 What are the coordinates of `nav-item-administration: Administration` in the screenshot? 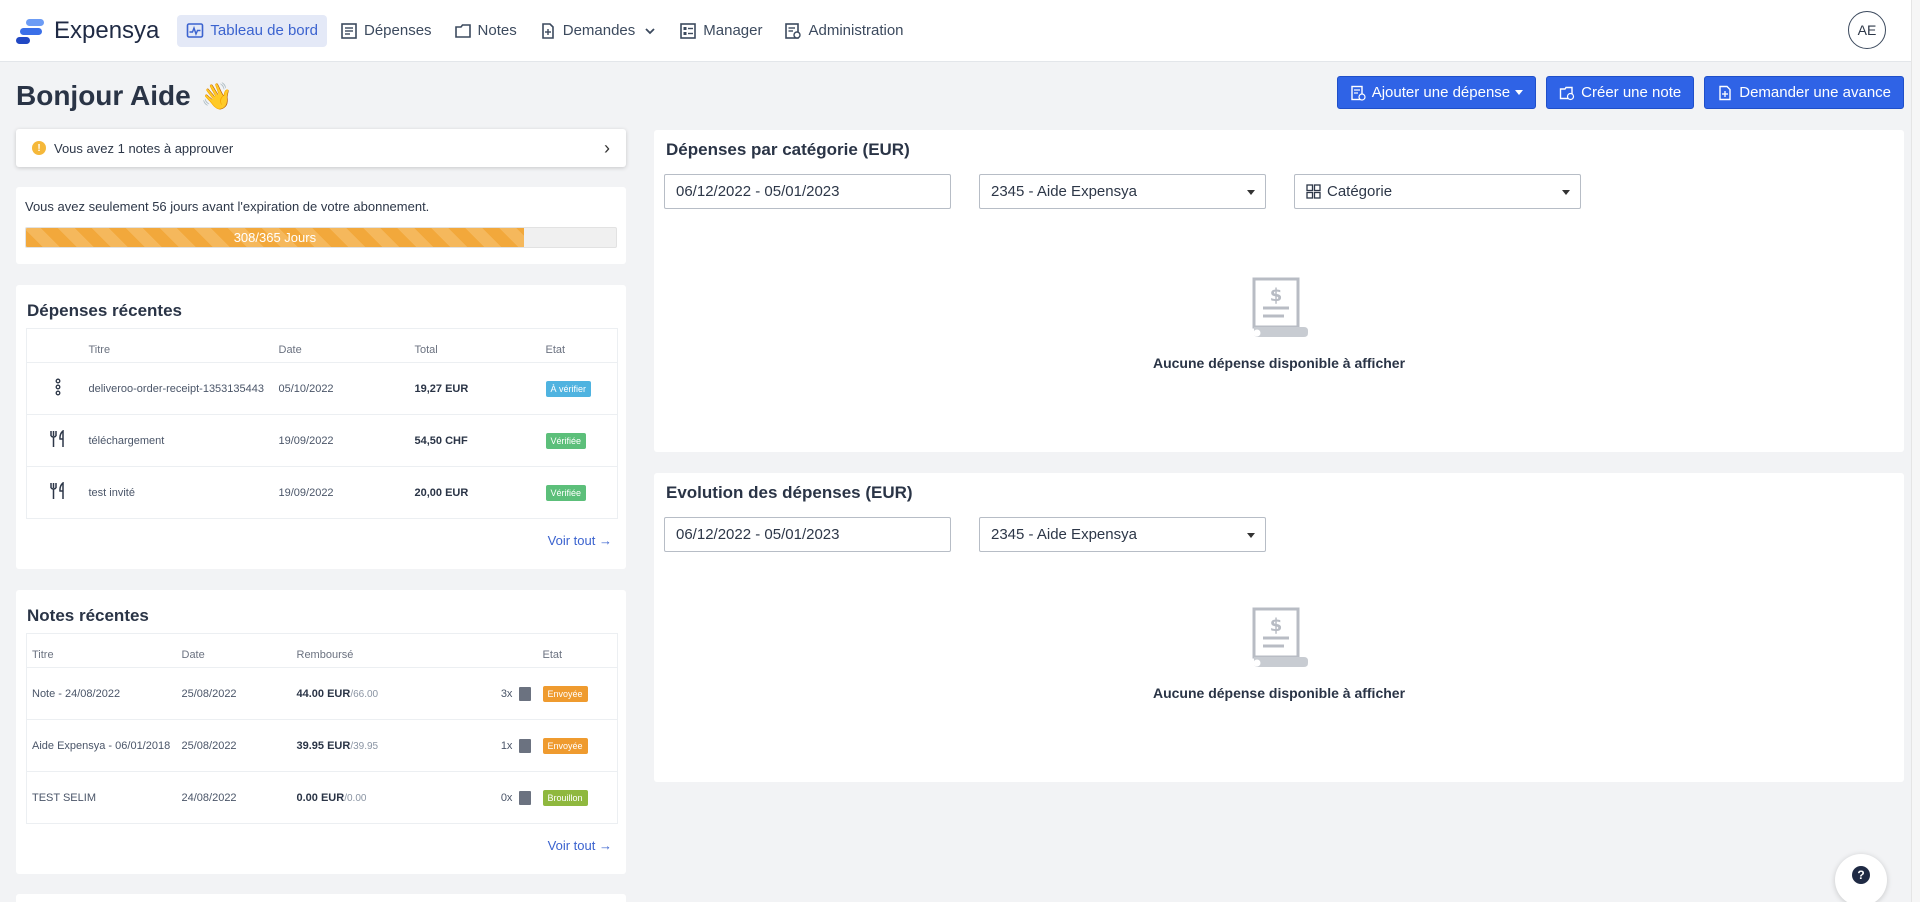 It's located at (843, 31).